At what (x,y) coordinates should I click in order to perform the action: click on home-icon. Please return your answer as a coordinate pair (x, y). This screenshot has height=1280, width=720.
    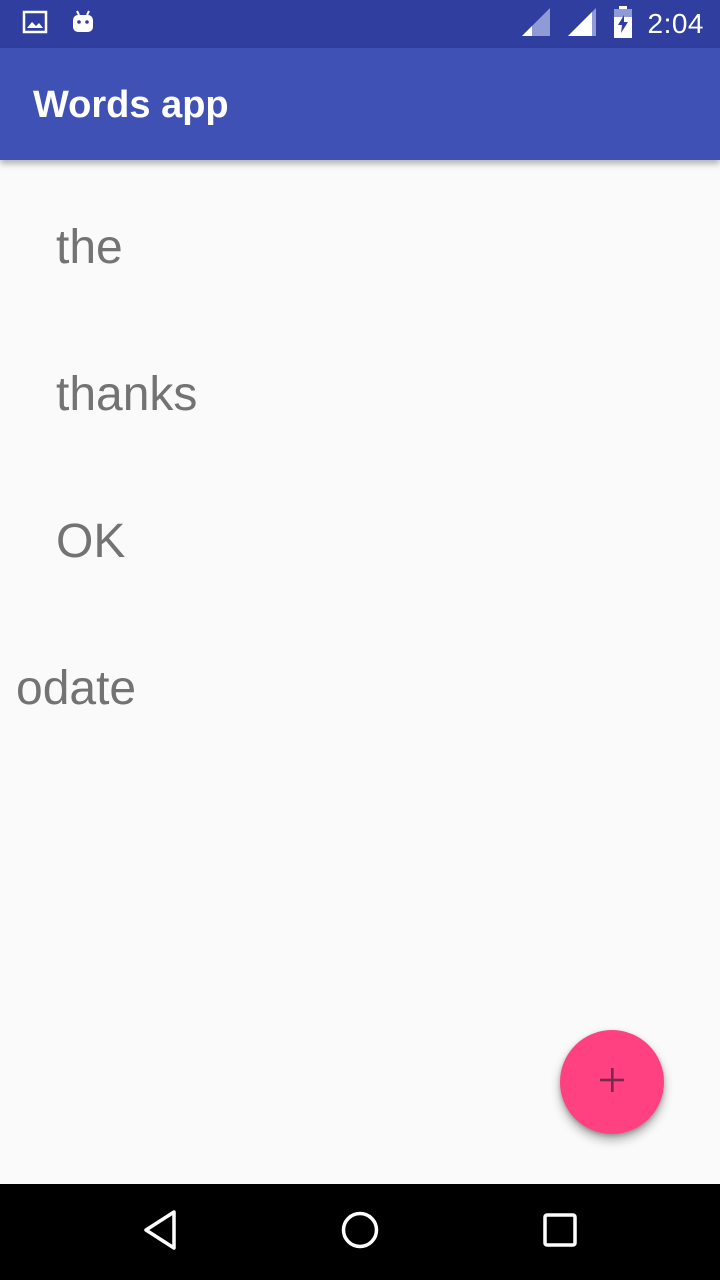
    Looking at the image, I should click on (360, 1232).